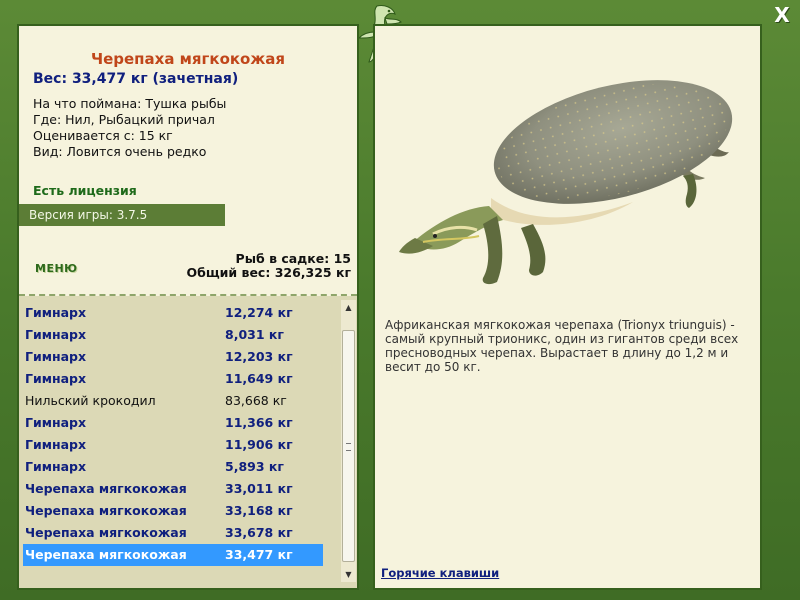  Describe the element at coordinates (90, 400) in the screenshot. I see `list-item-name: Нильский крокодил` at that location.